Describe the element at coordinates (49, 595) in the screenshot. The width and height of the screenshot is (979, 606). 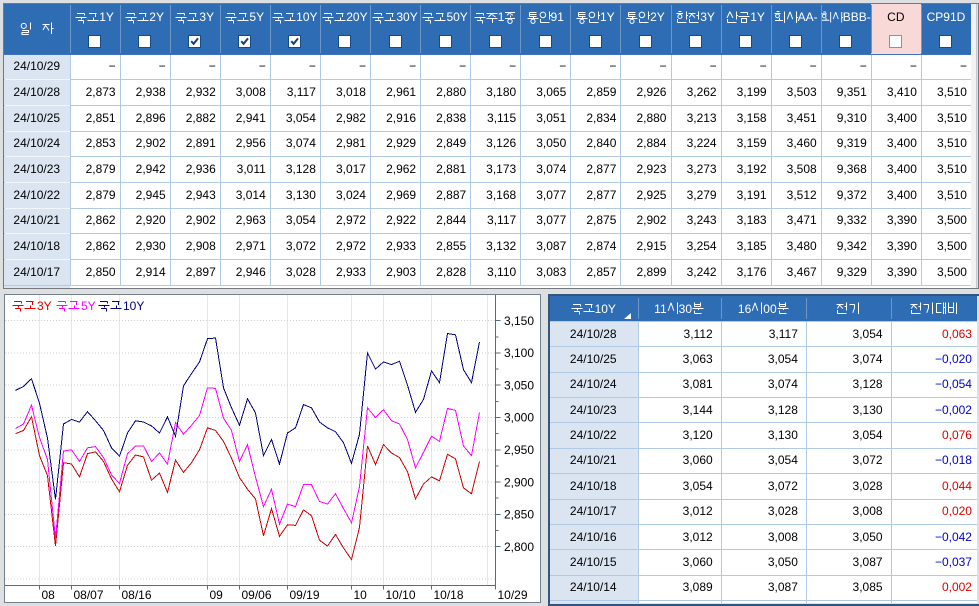
I see `svg-text: 08` at that location.